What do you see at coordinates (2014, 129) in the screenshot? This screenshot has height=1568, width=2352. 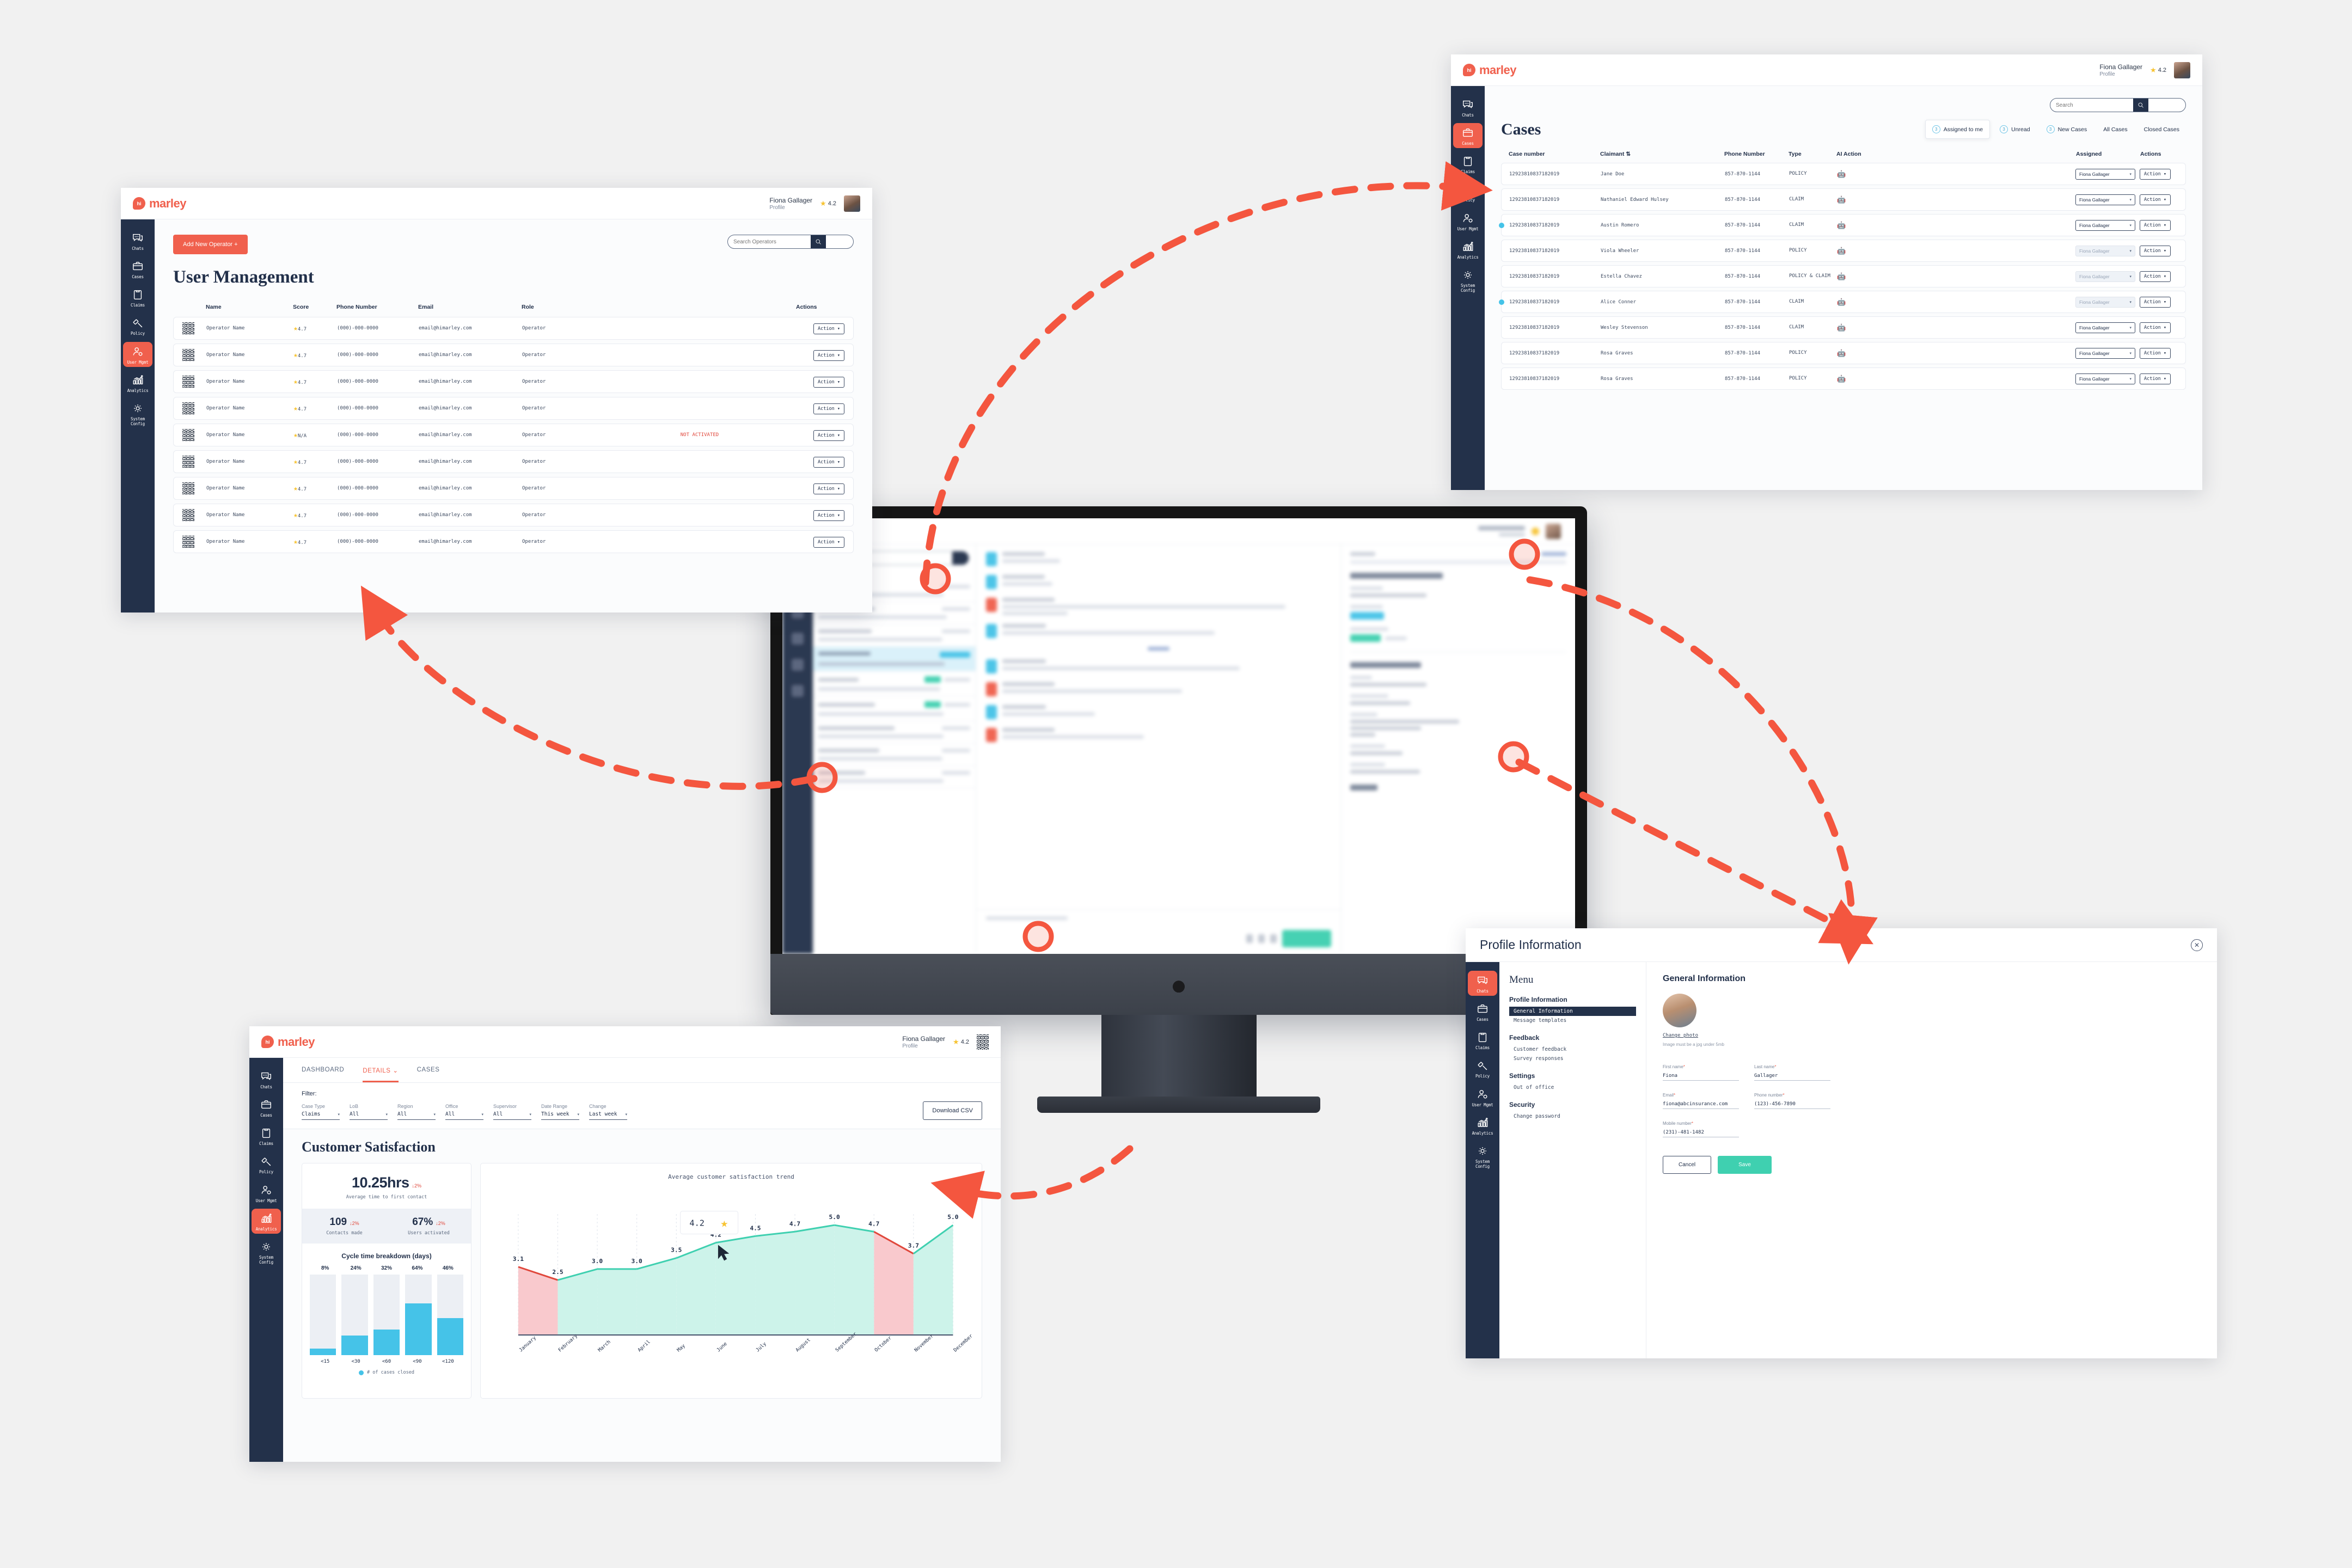 I see `case-filter-unread: 3 Unread` at bounding box center [2014, 129].